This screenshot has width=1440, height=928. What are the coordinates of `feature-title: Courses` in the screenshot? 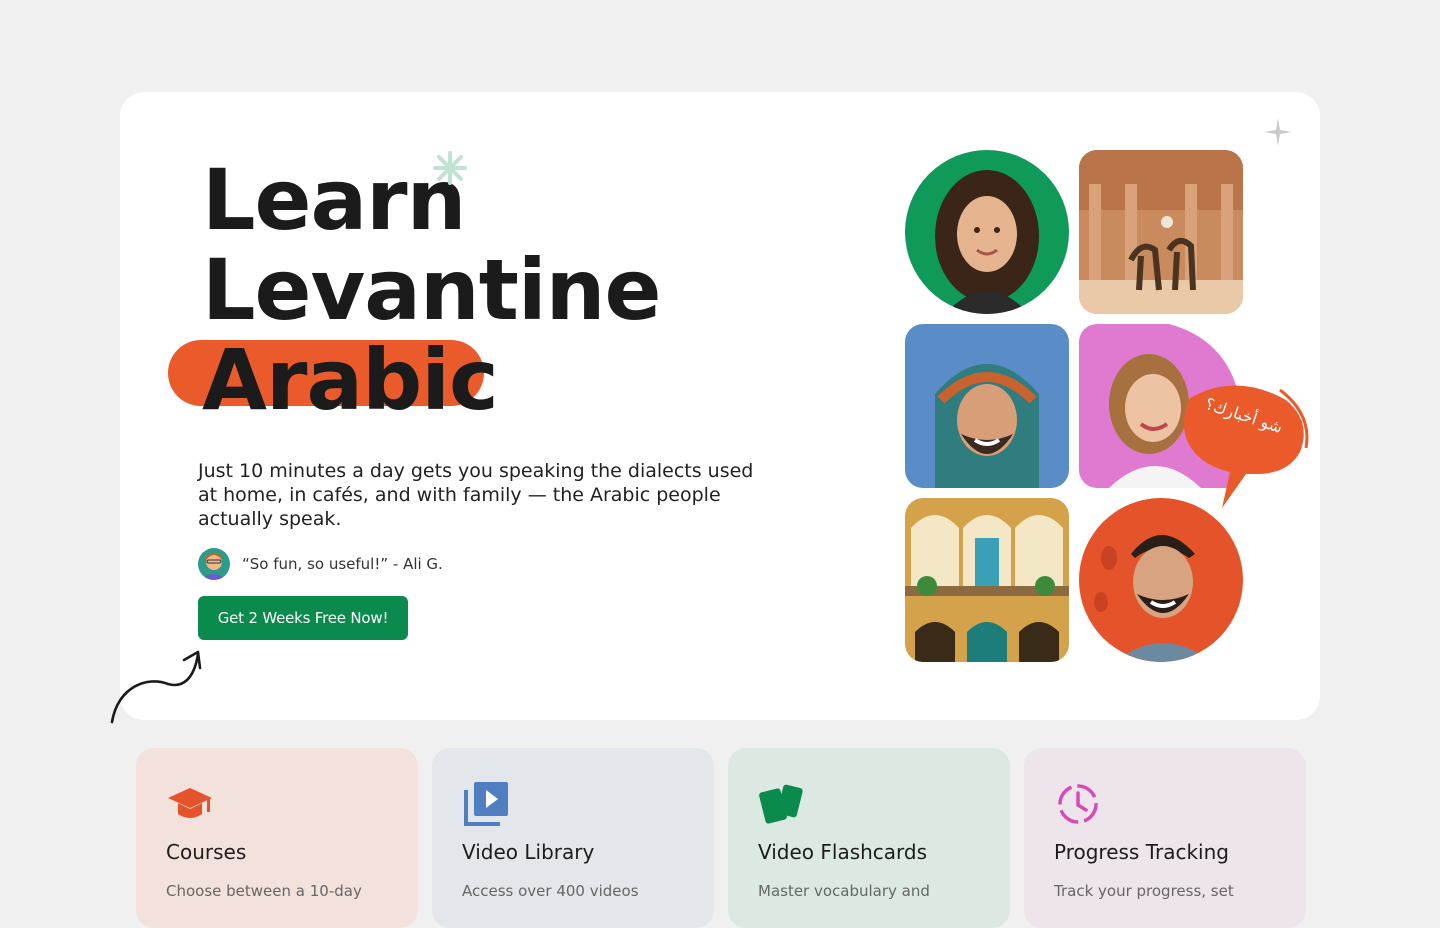 It's located at (206, 852).